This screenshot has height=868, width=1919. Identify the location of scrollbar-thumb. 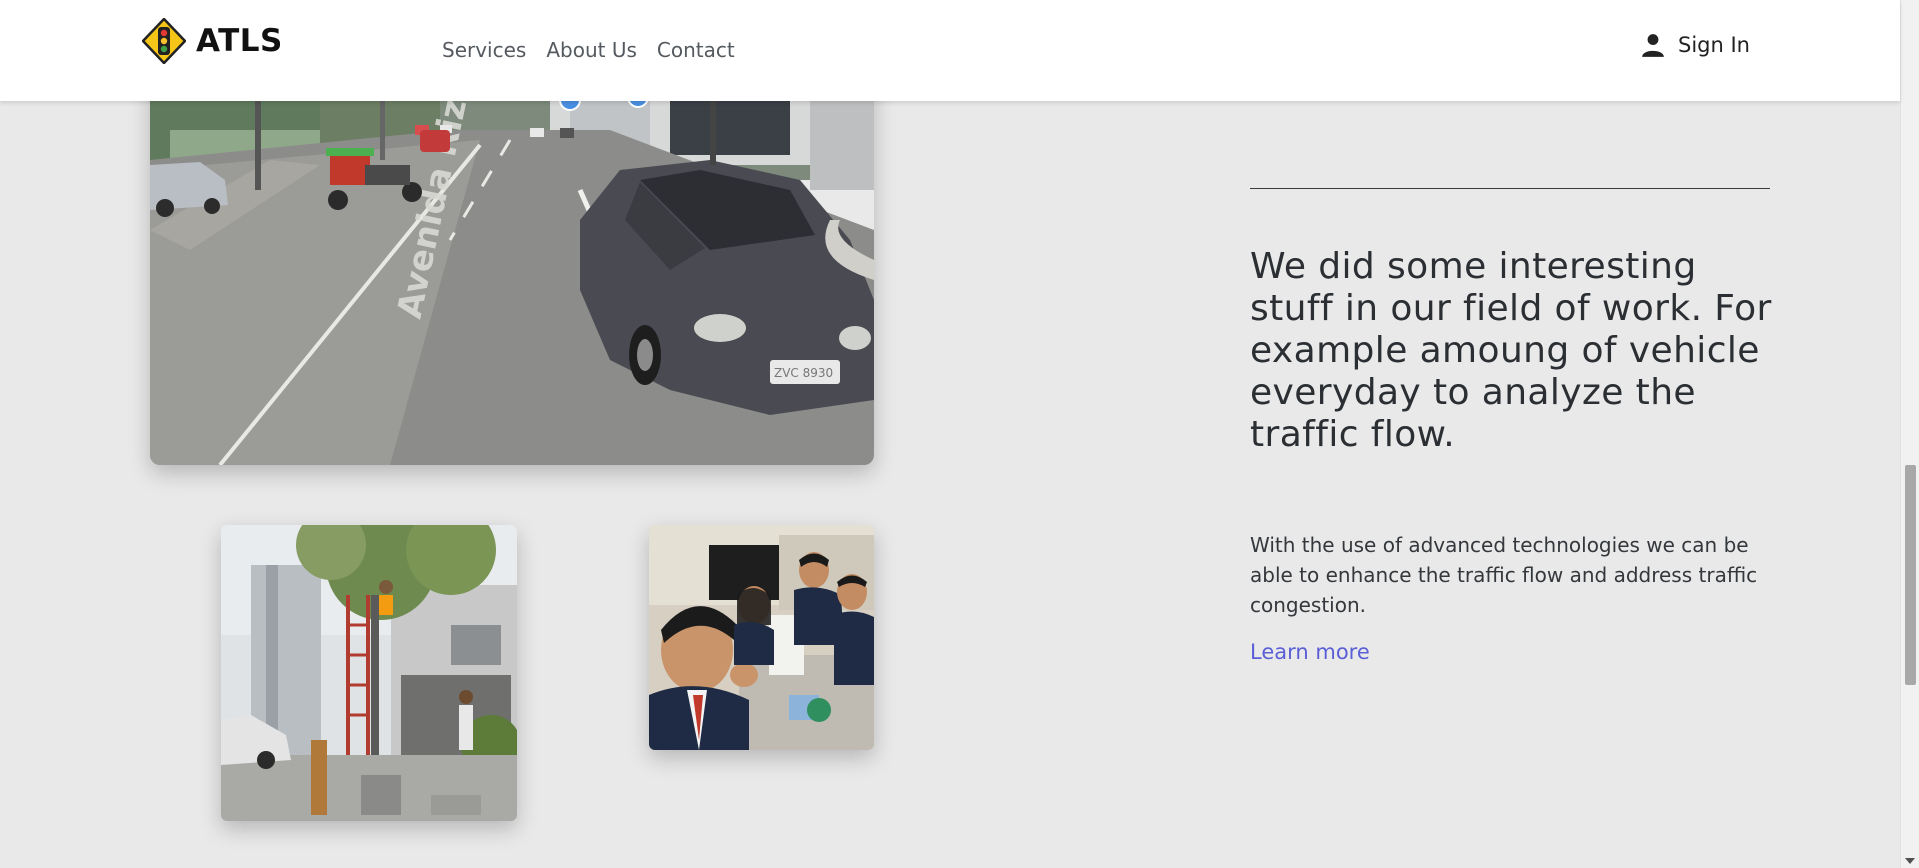
(1910, 575).